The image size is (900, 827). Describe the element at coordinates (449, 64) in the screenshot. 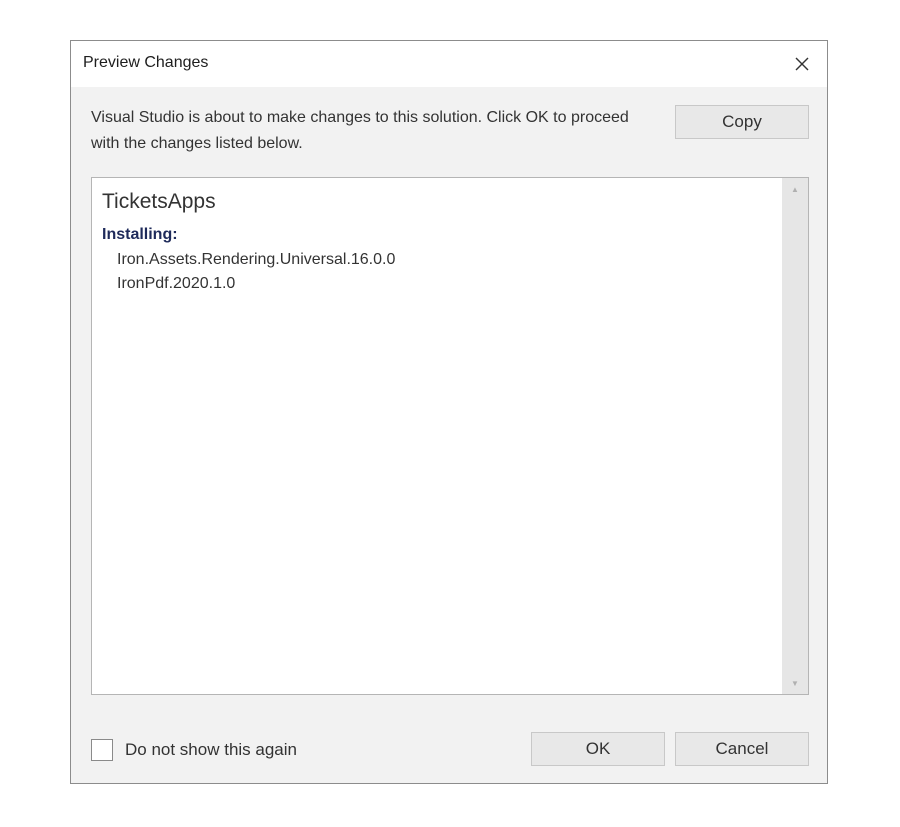

I see `title-bar: Preview Changes` at that location.